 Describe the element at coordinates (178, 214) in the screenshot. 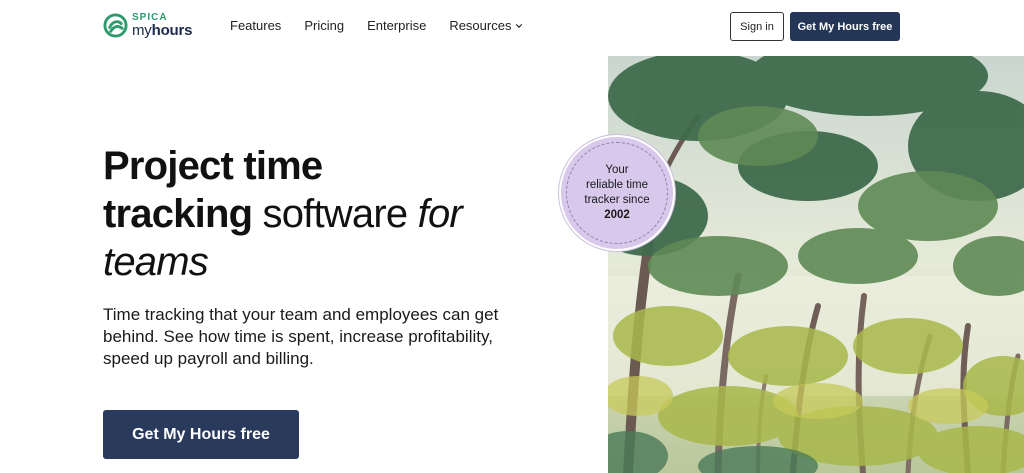

I see `hero-title-part2: tracking` at that location.